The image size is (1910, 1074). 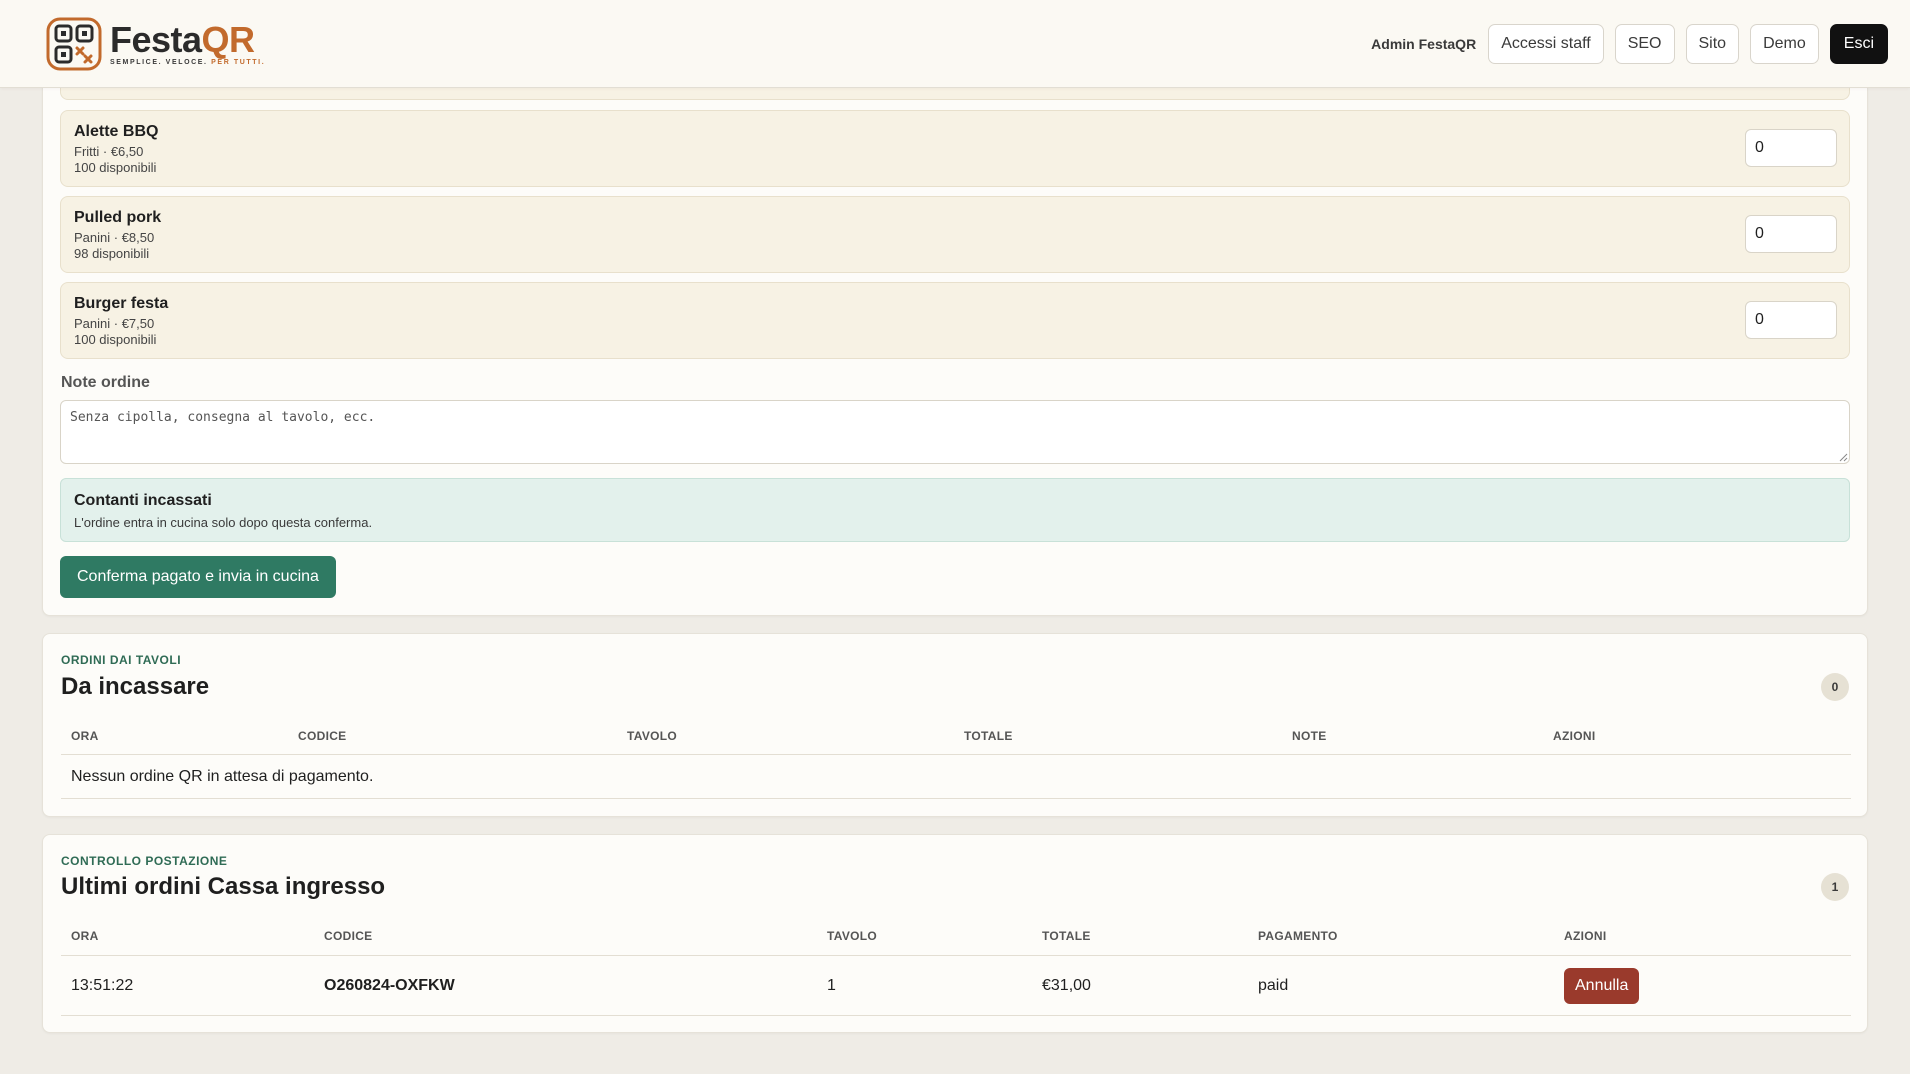 I want to click on qr-logo-icon, so click(x=74, y=44).